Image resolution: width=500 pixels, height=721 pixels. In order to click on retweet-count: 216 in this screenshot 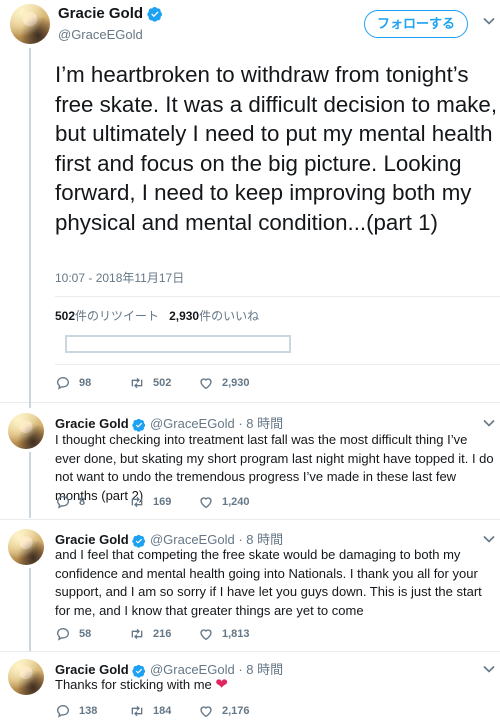, I will do `click(162, 634)`.